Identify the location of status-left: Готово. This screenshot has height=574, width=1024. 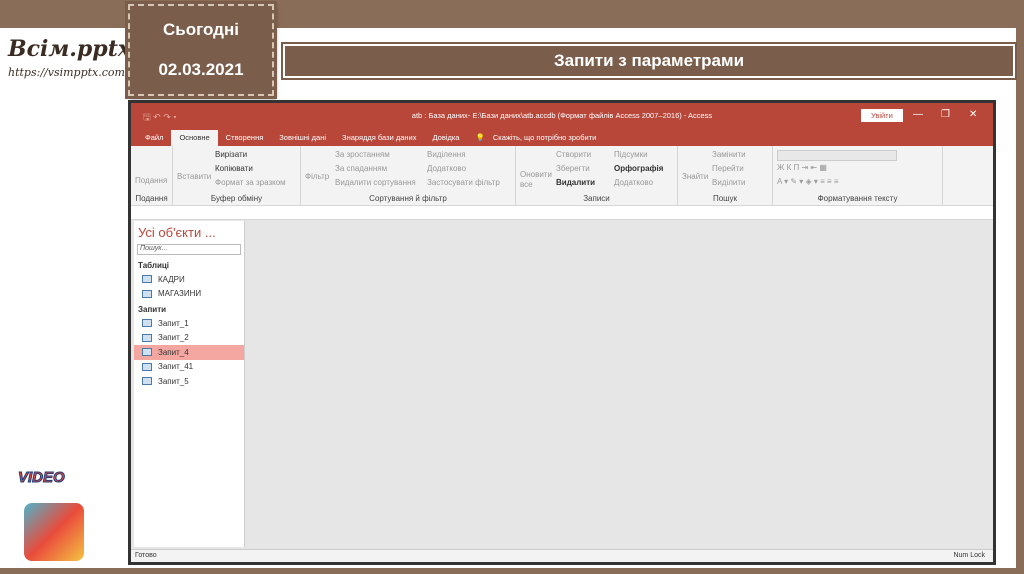
(146, 555).